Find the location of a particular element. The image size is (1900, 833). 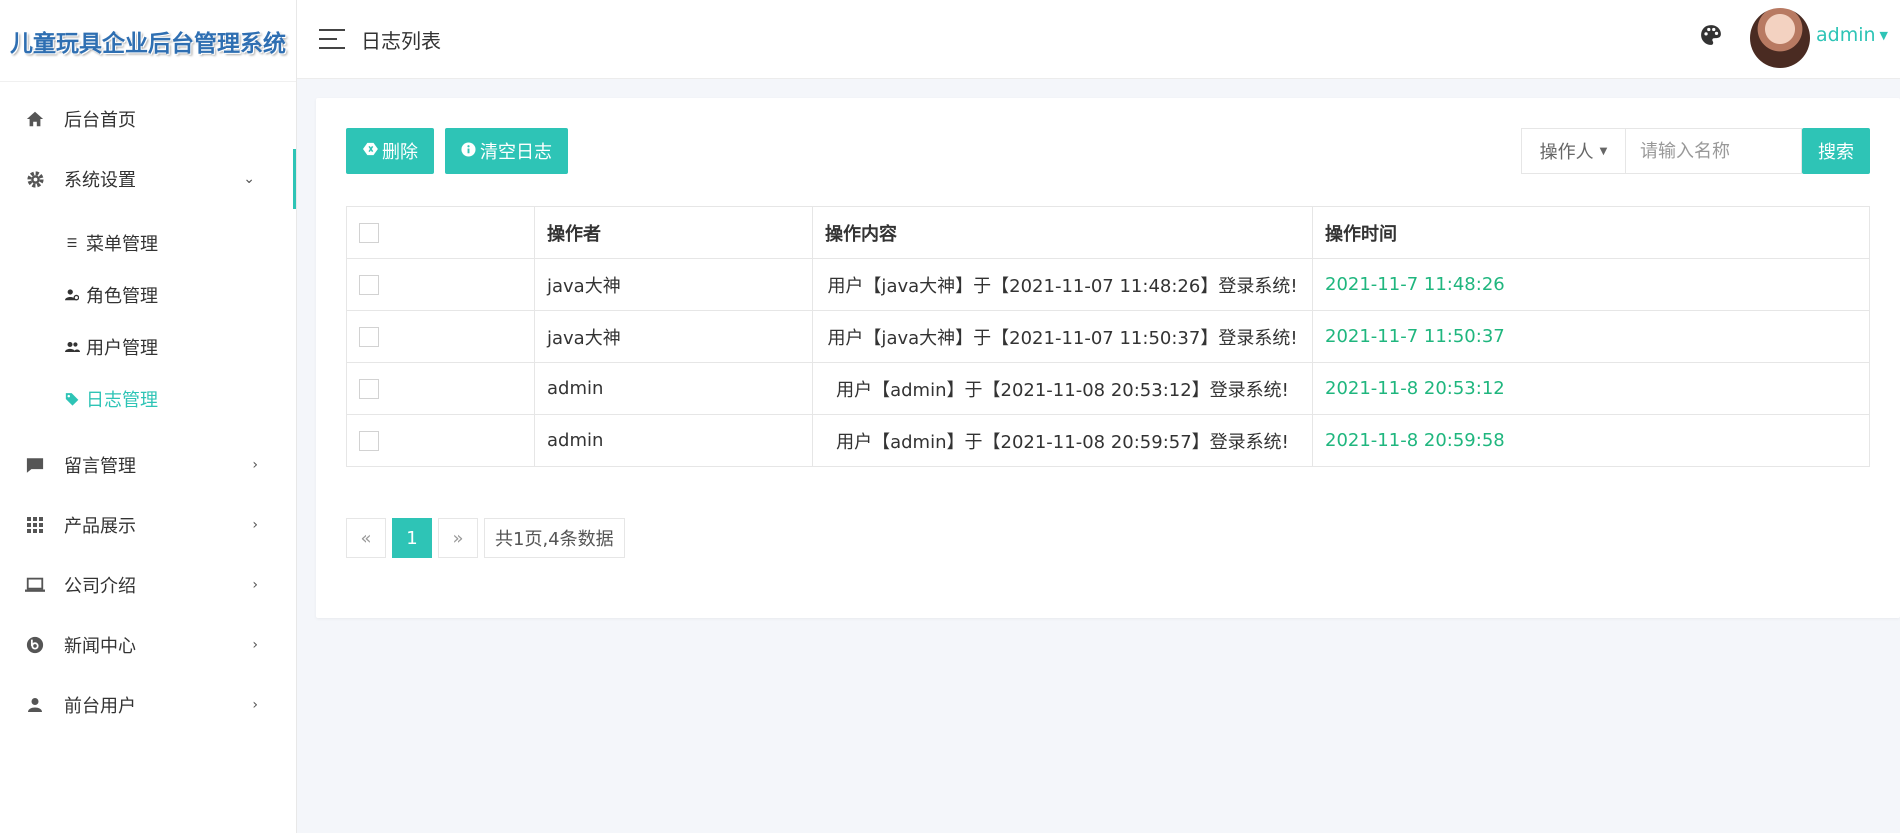

sidebar-item-menu-management: ☰ 菜单管理 is located at coordinates (148, 243).